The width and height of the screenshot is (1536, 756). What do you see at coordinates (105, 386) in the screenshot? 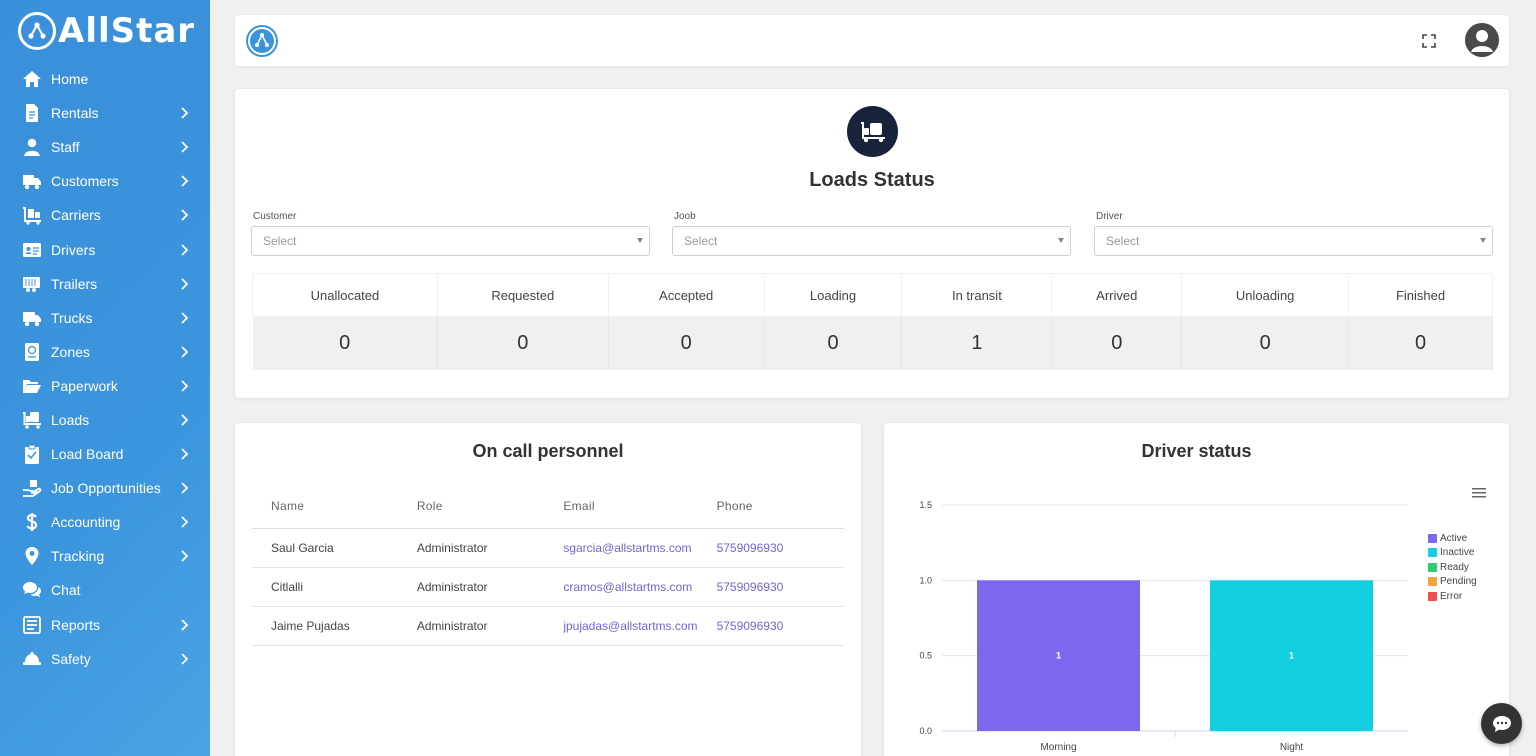
I see `sidebar-item-paperwork: Paperwork` at bounding box center [105, 386].